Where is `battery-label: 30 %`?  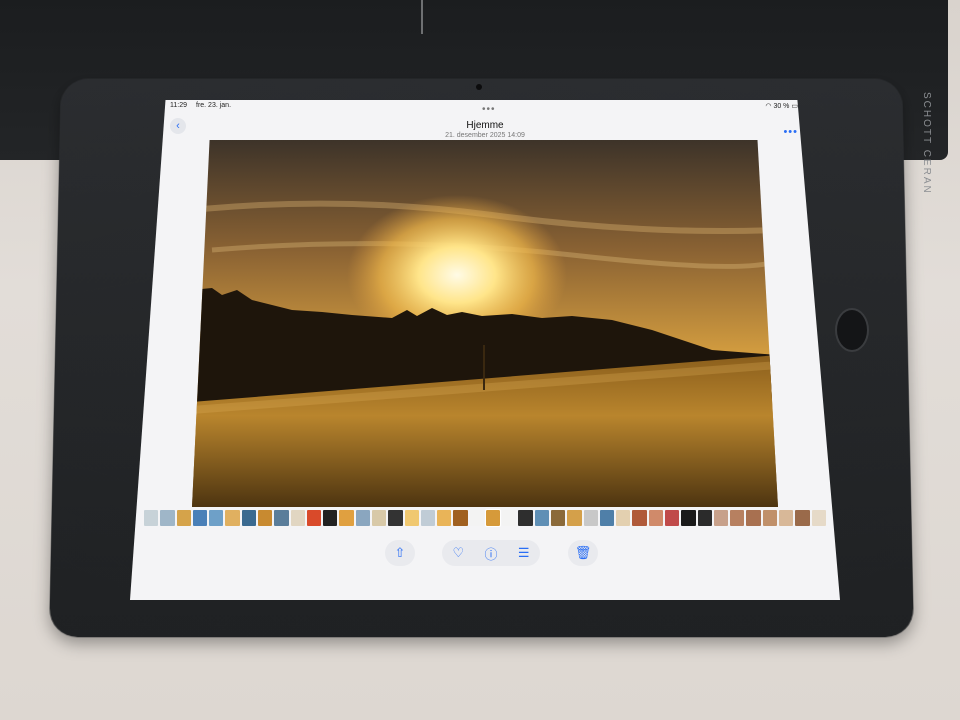
battery-label: 30 % is located at coordinates (781, 106).